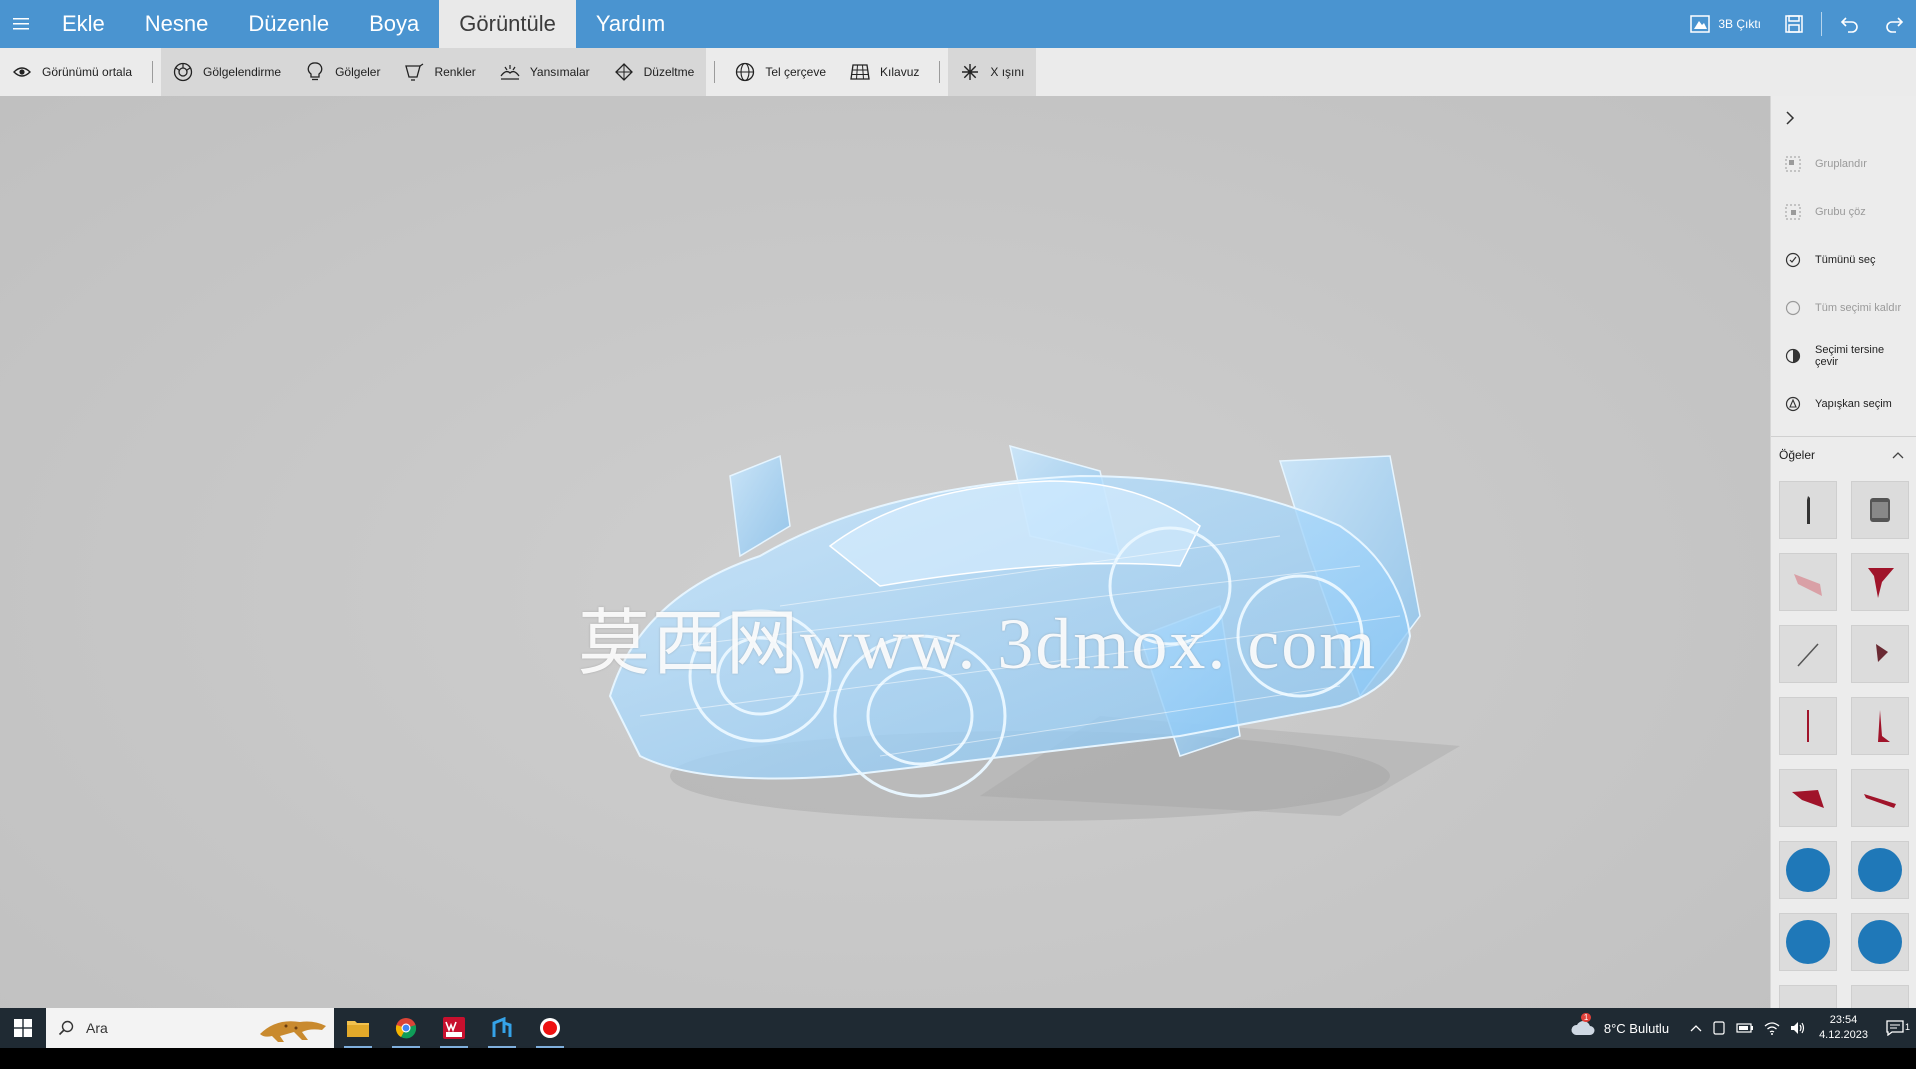 The width and height of the screenshot is (1916, 1069). What do you see at coordinates (796, 72) in the screenshot?
I see `wireframe-label: Tel çerçeve` at bounding box center [796, 72].